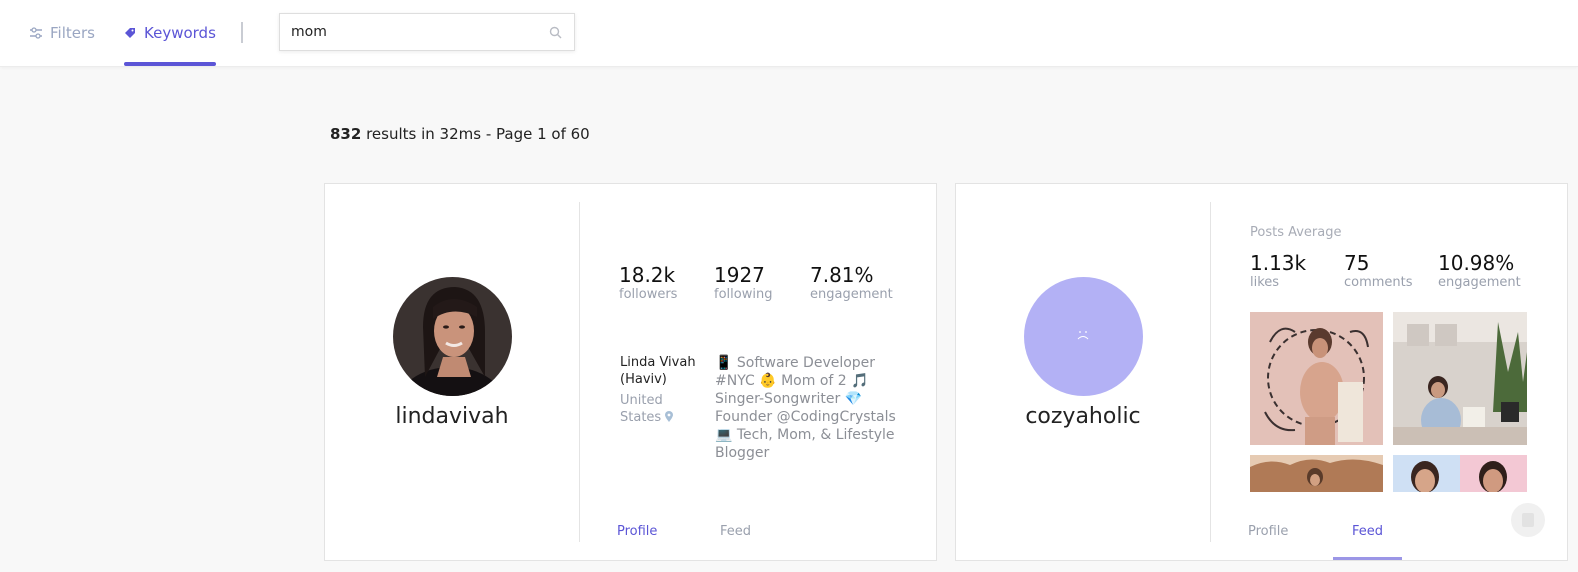  I want to click on stat-comments: 75 comments, so click(1378, 270).